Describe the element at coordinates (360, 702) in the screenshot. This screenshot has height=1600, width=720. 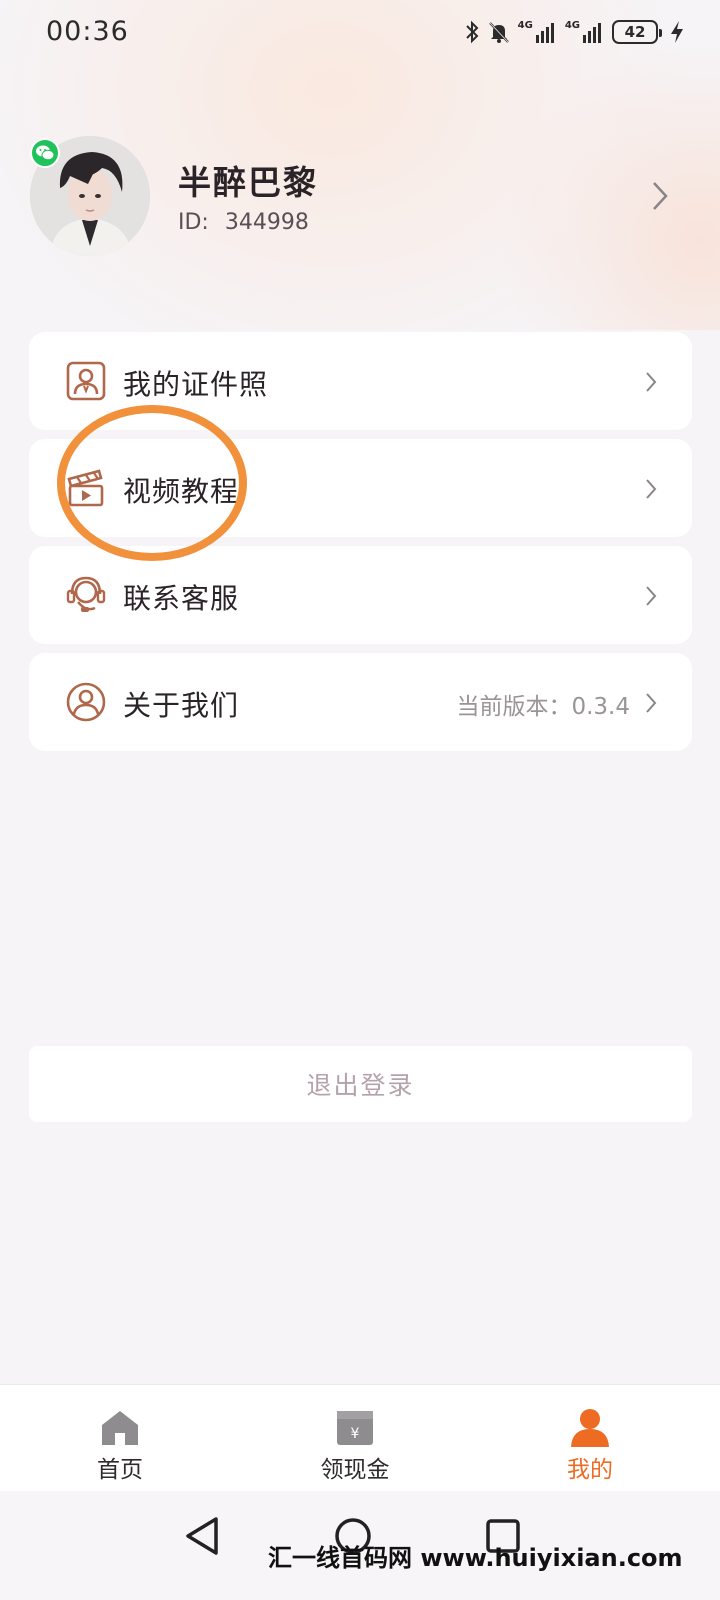
I see `menu-item-about-us: 关于我们 当前版本：0.3.4` at that location.